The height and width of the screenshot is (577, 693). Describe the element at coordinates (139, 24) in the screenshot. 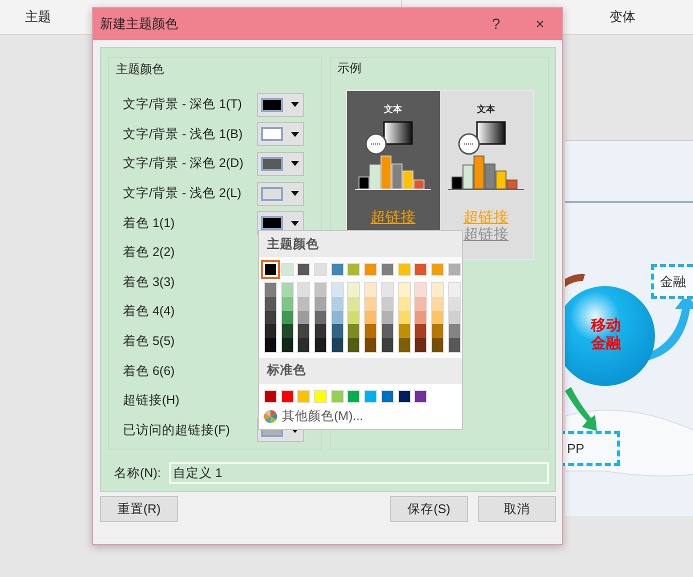

I see `window-title: 新建主题颜色` at that location.